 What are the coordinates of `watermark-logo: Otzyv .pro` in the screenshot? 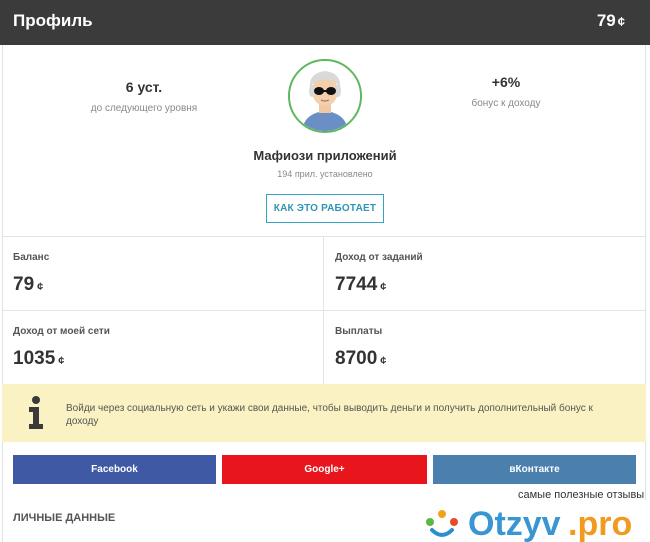 It's located at (533, 521).